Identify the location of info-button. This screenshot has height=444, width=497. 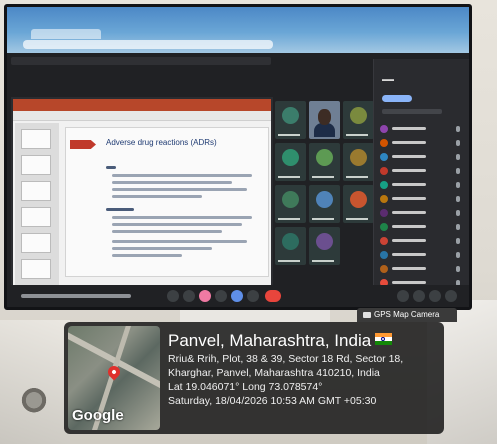
(403, 296).